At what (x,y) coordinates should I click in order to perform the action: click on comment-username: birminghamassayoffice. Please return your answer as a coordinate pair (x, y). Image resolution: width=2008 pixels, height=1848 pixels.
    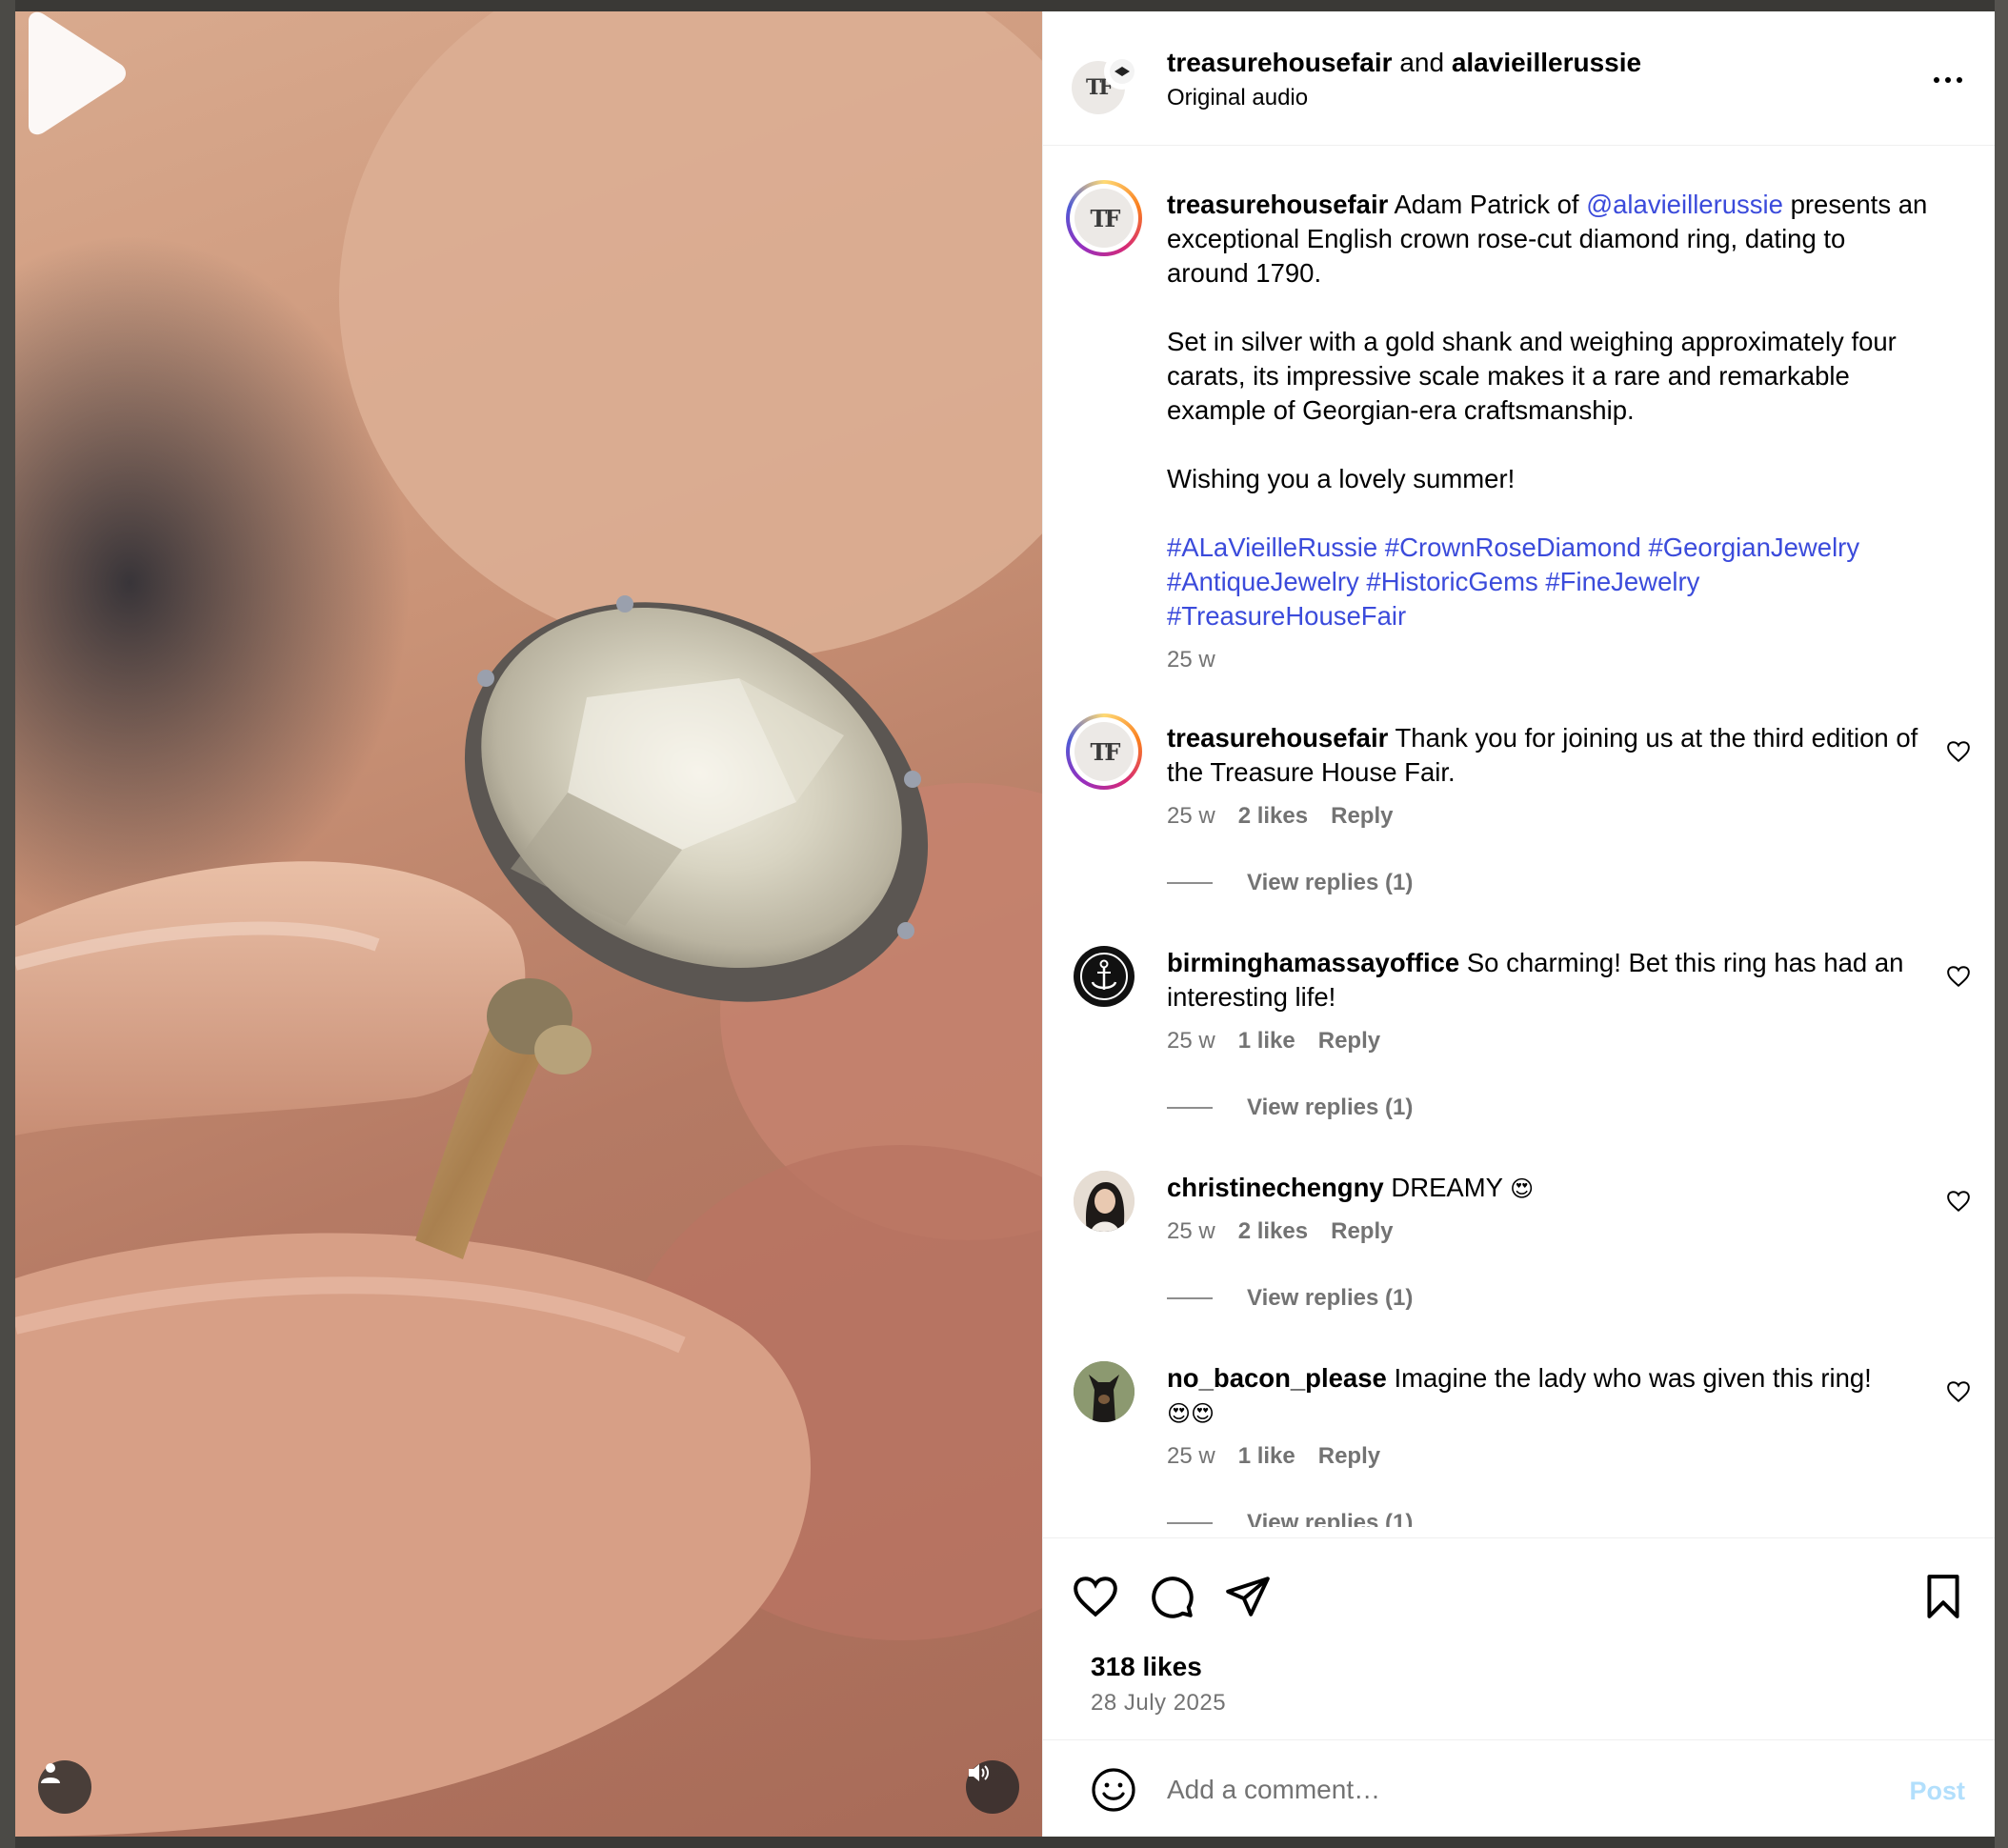
    Looking at the image, I should click on (1313, 962).